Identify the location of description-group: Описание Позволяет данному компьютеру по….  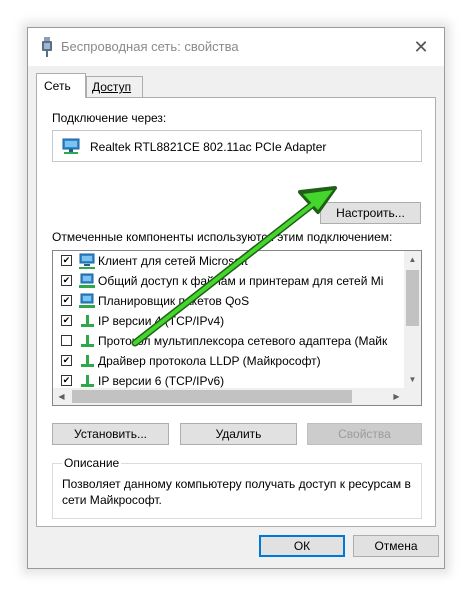
(237, 487).